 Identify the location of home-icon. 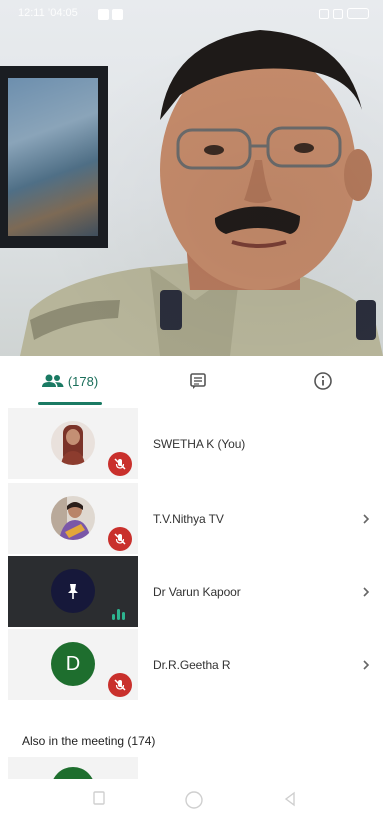
(194, 800).